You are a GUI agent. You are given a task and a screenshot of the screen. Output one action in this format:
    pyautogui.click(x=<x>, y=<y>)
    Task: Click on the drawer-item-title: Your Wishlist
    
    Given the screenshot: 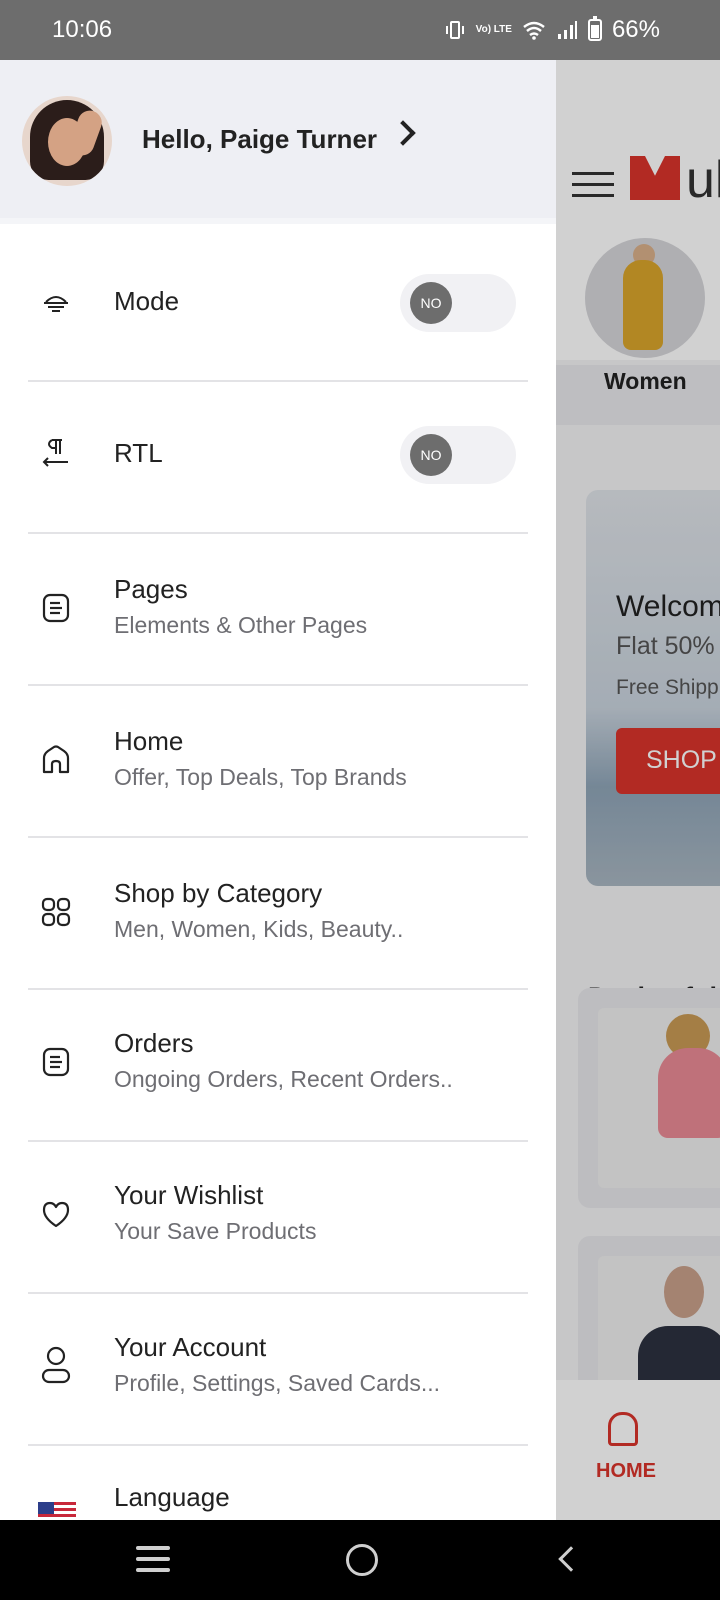 What is the action you would take?
    pyautogui.click(x=189, y=1195)
    